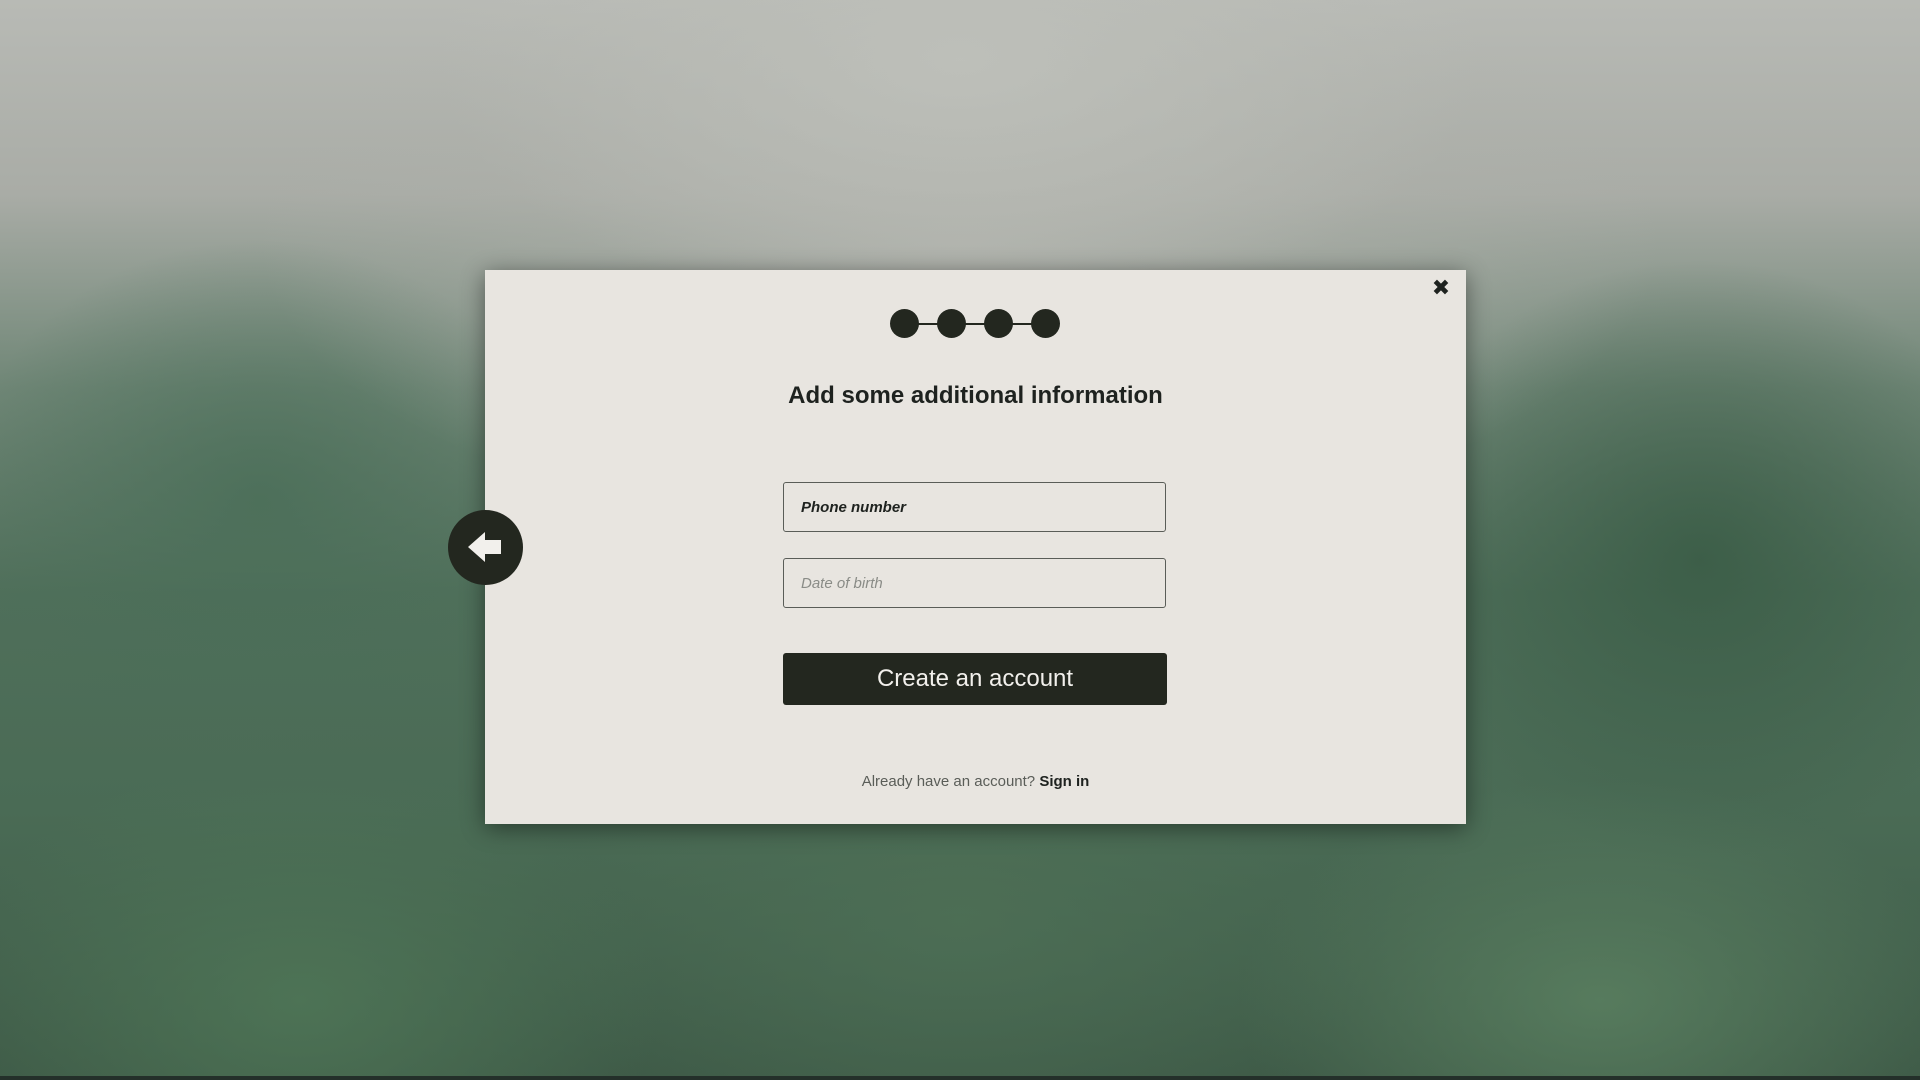  I want to click on date-of-birth-field, so click(974, 583).